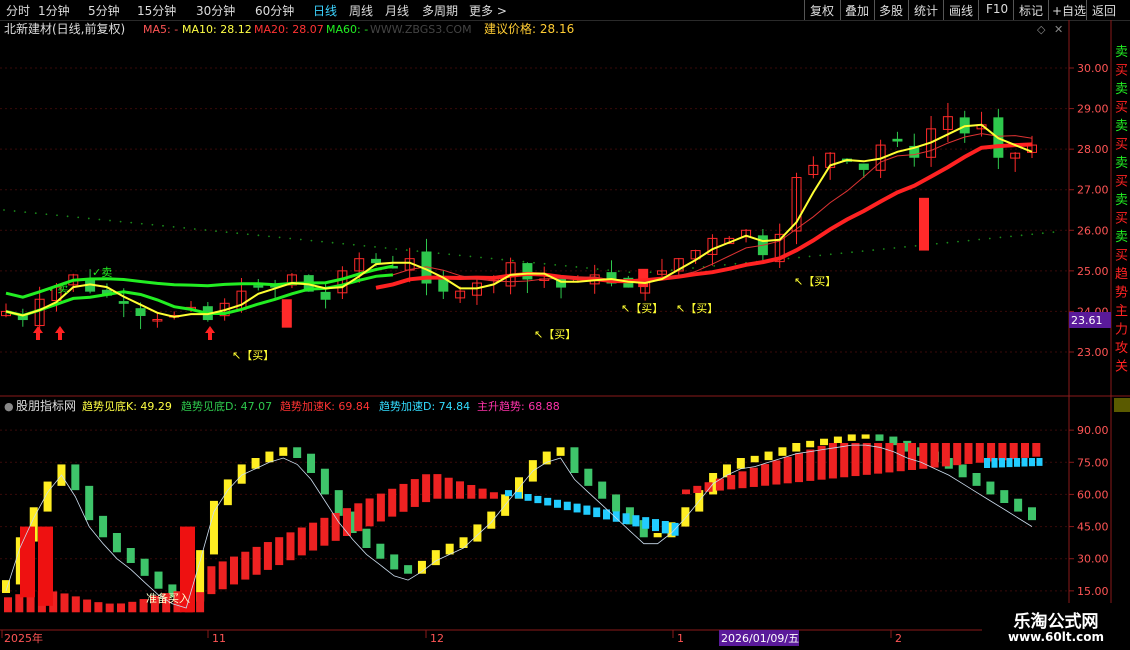  I want to click on period-tab-more: 更多 >, so click(488, 10).